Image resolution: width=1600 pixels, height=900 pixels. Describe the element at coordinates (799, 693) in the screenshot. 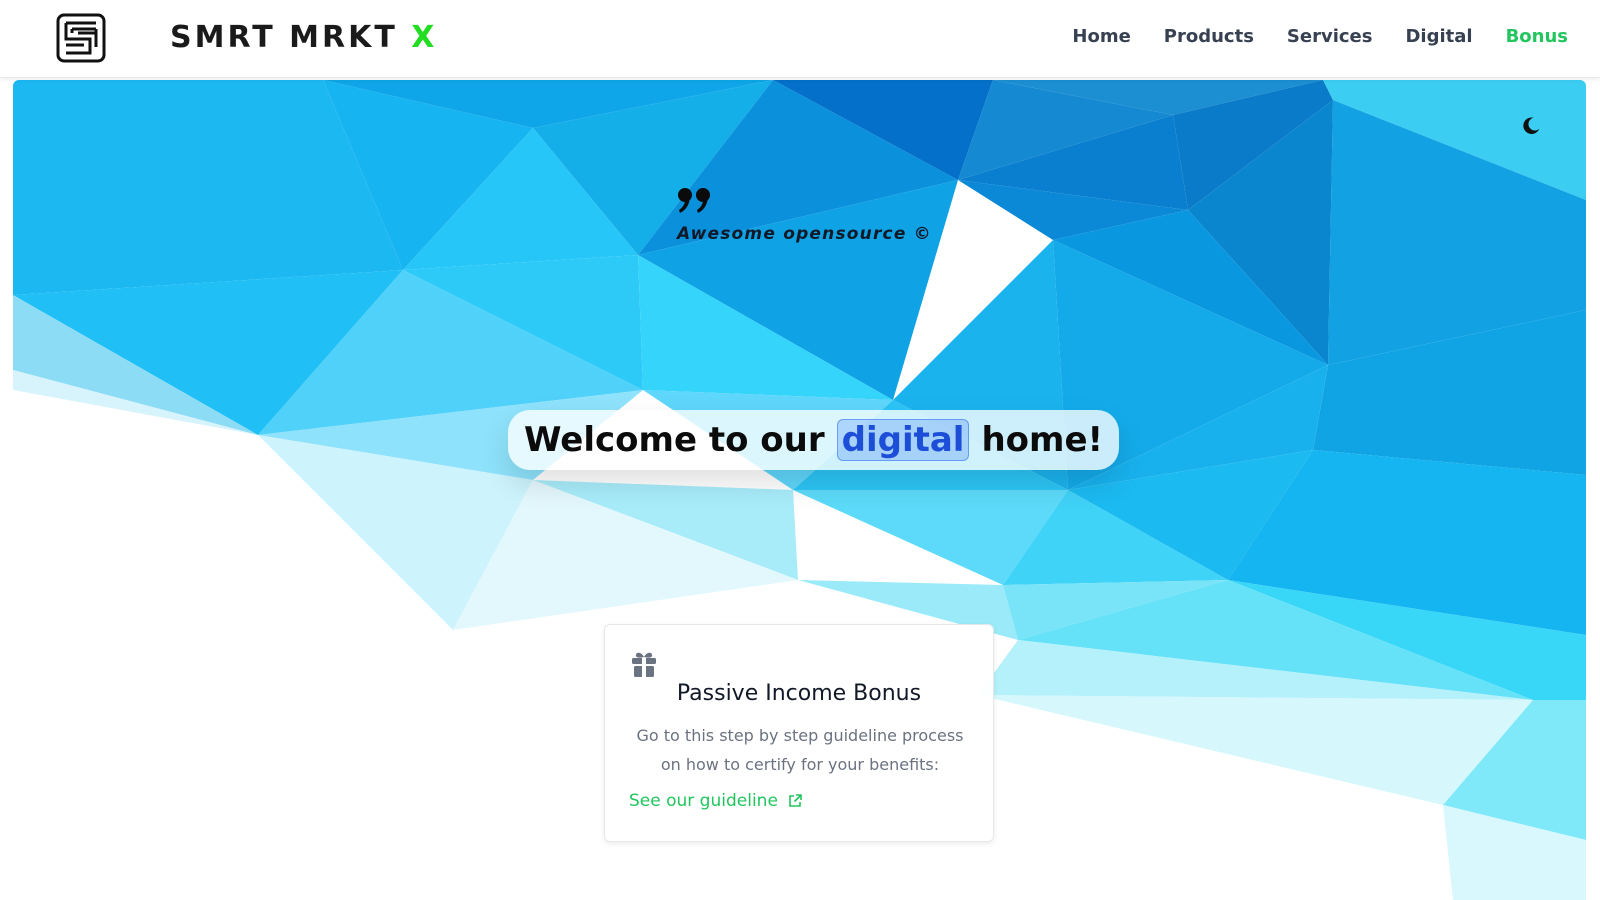

I see `card-title: Passive Income Bonus` at that location.